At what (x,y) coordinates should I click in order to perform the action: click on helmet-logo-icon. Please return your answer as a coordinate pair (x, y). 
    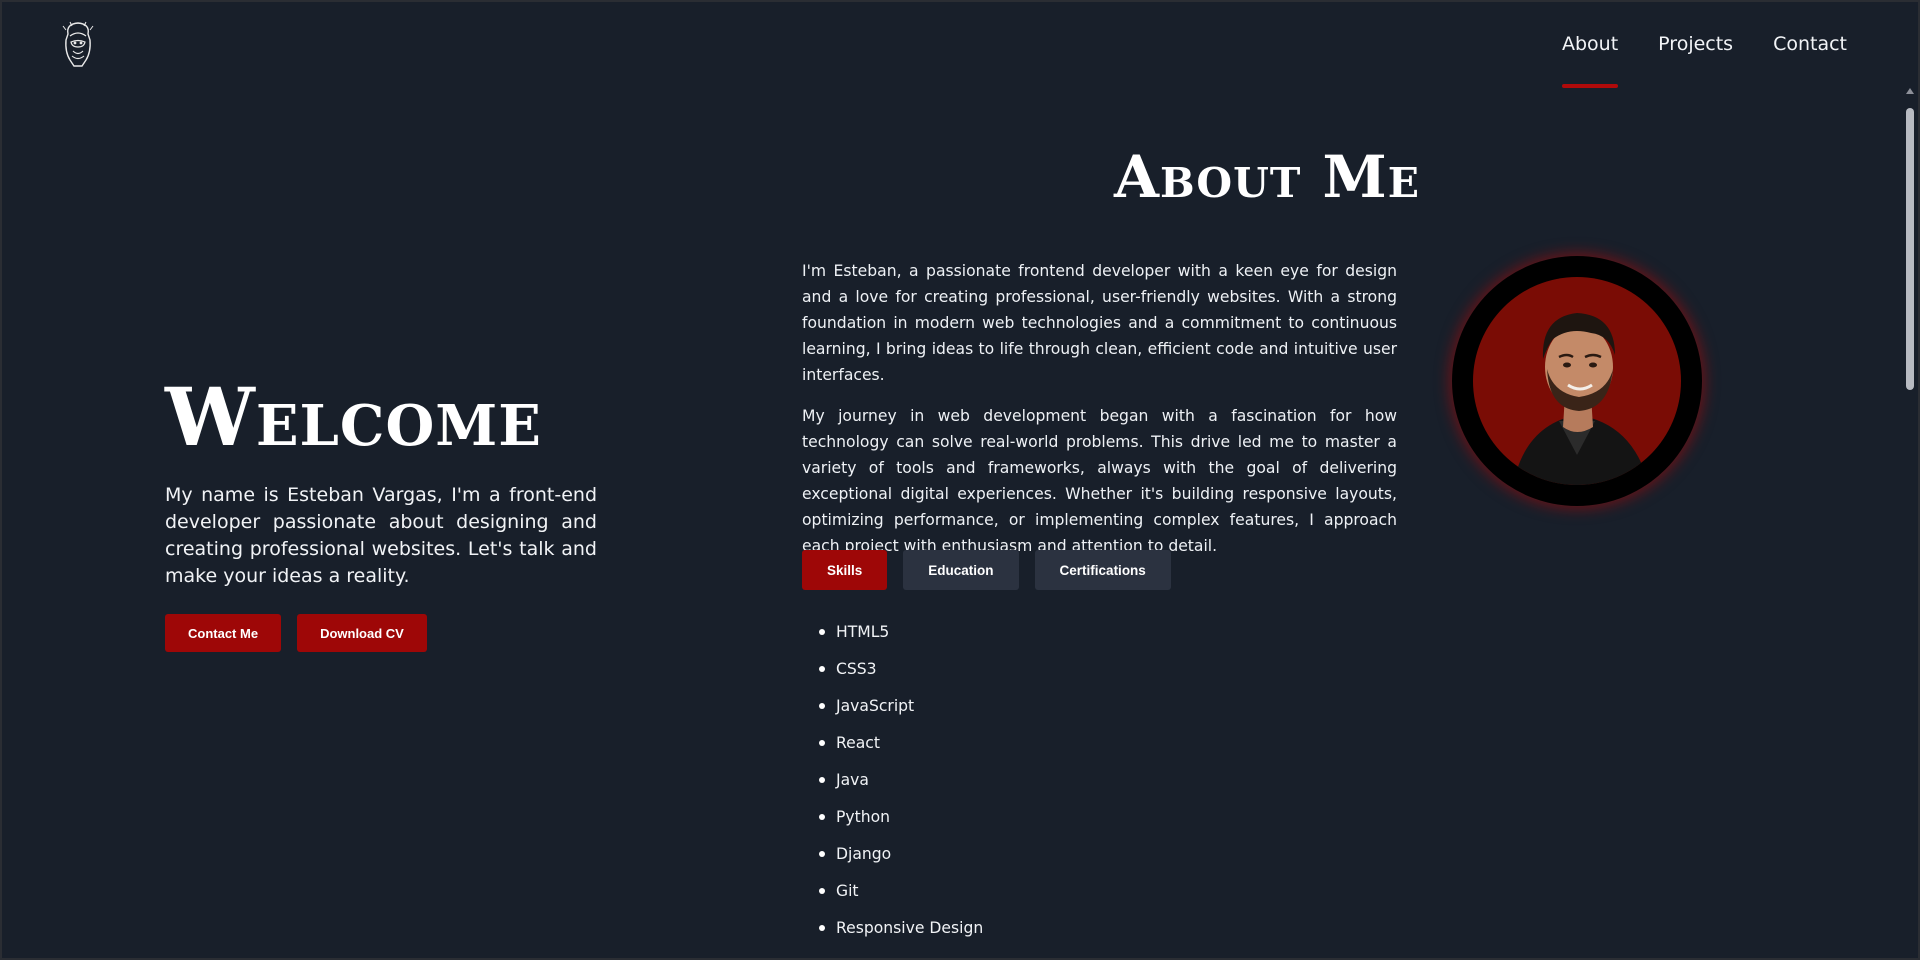
    Looking at the image, I should click on (78, 44).